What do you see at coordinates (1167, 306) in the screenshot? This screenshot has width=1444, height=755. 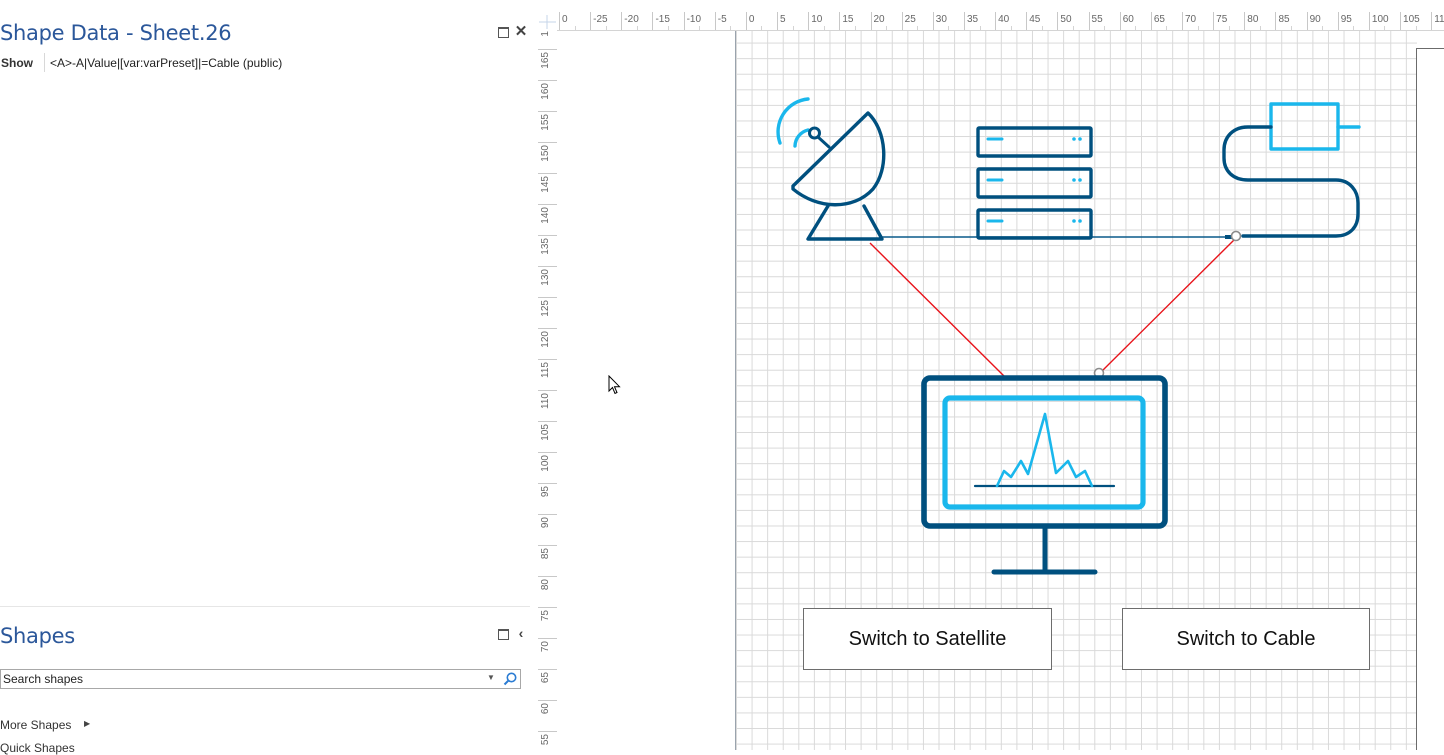 I see `connector-cable-monitor` at bounding box center [1167, 306].